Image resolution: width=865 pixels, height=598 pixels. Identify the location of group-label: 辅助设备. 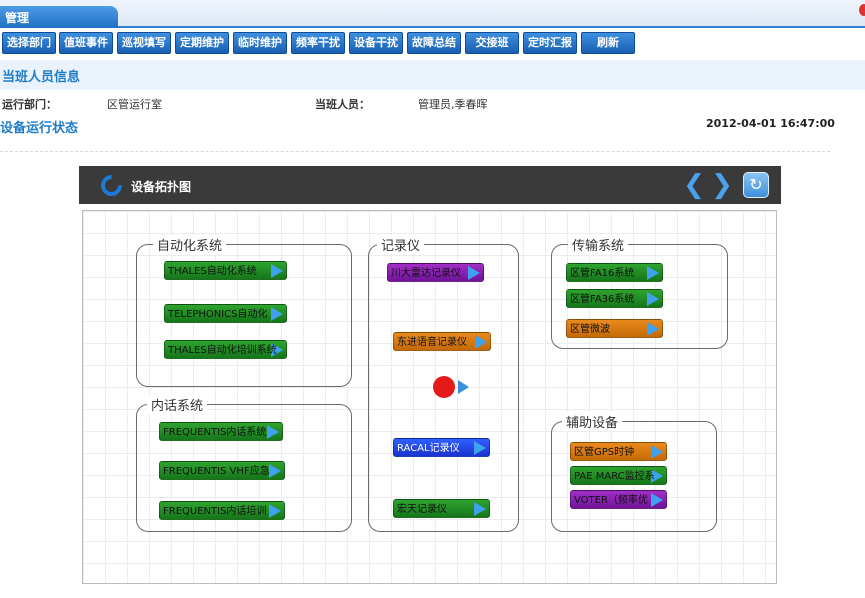
(592, 421).